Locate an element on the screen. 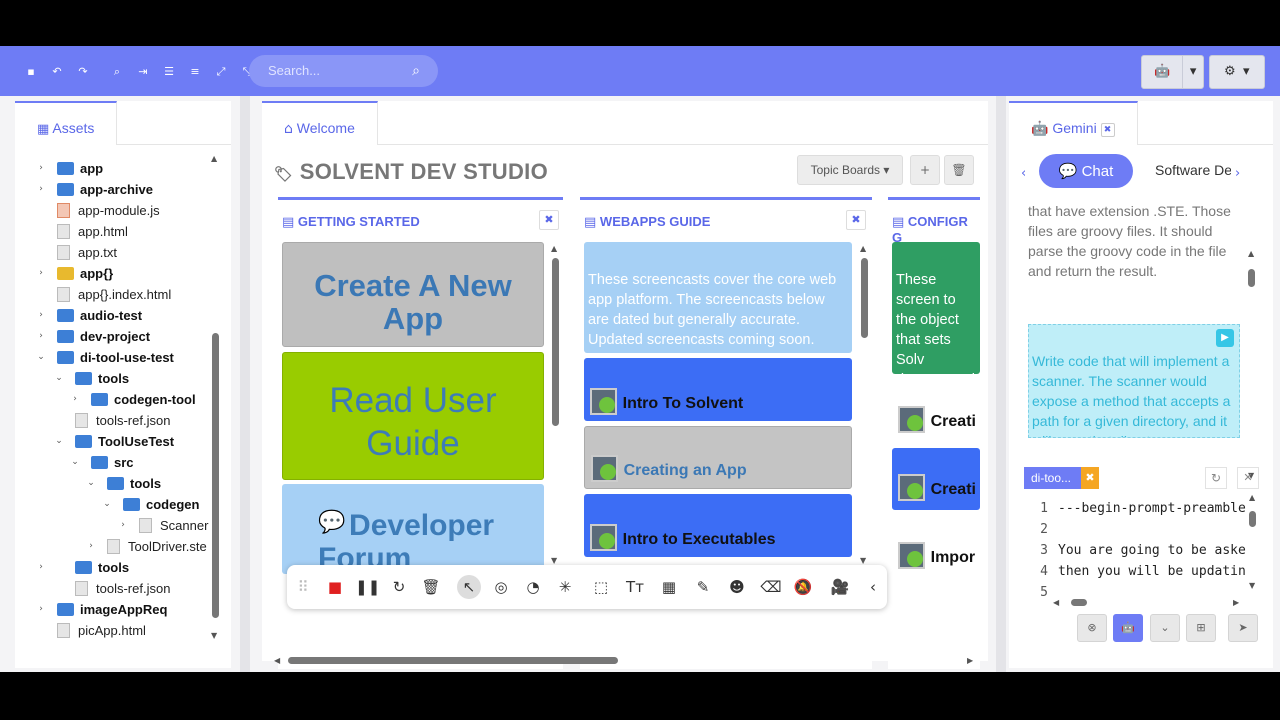 Image resolution: width=1280 pixels, height=720 pixels. tree-item: app.html is located at coordinates (92, 231).